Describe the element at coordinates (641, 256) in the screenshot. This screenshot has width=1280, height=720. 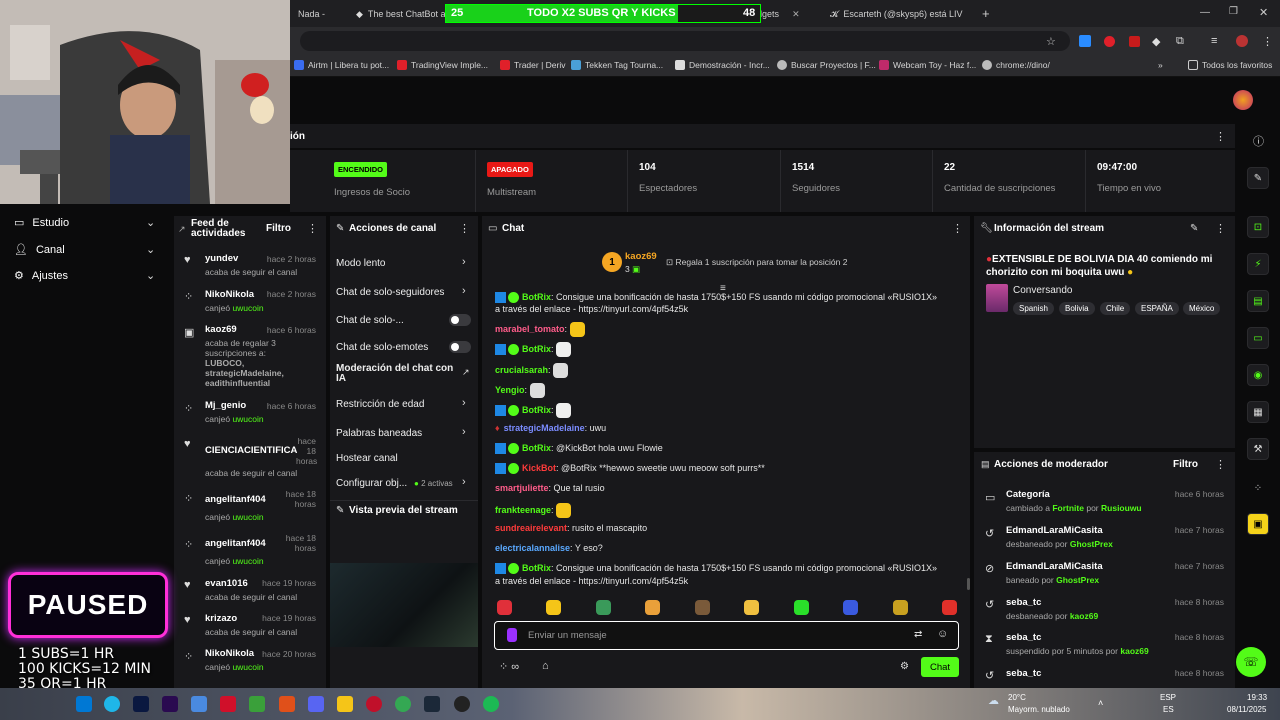
I see `gift-leader-name: kaoz69` at that location.